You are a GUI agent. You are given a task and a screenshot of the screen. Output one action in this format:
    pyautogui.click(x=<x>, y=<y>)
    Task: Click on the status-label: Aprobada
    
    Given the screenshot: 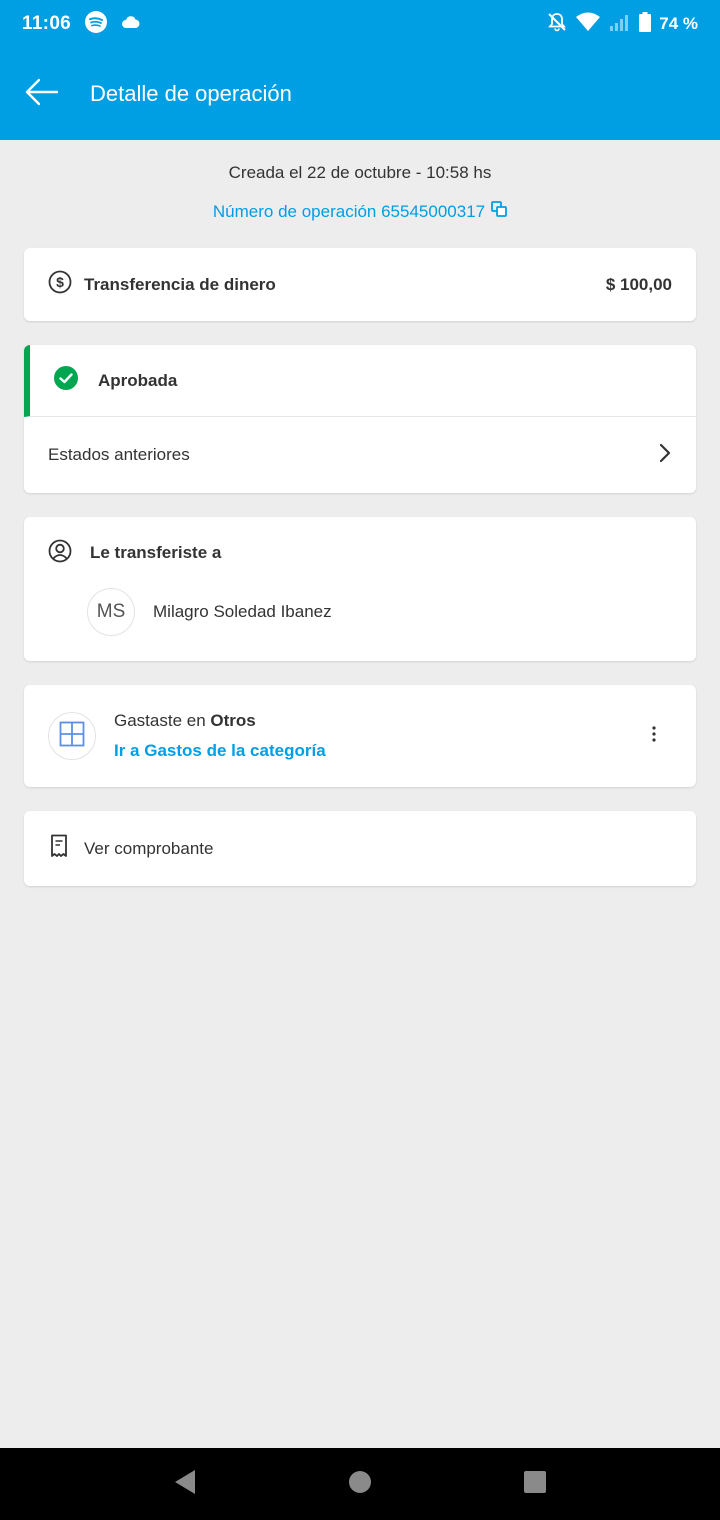 What is the action you would take?
    pyautogui.click(x=138, y=380)
    